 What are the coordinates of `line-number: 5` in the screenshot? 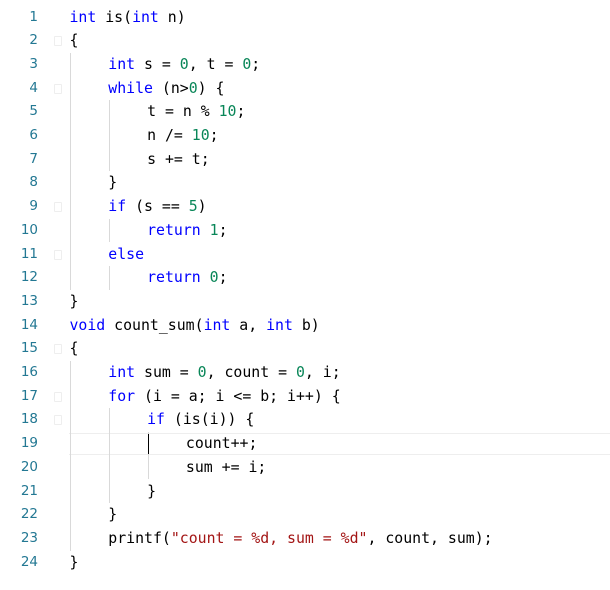 It's located at (33, 111).